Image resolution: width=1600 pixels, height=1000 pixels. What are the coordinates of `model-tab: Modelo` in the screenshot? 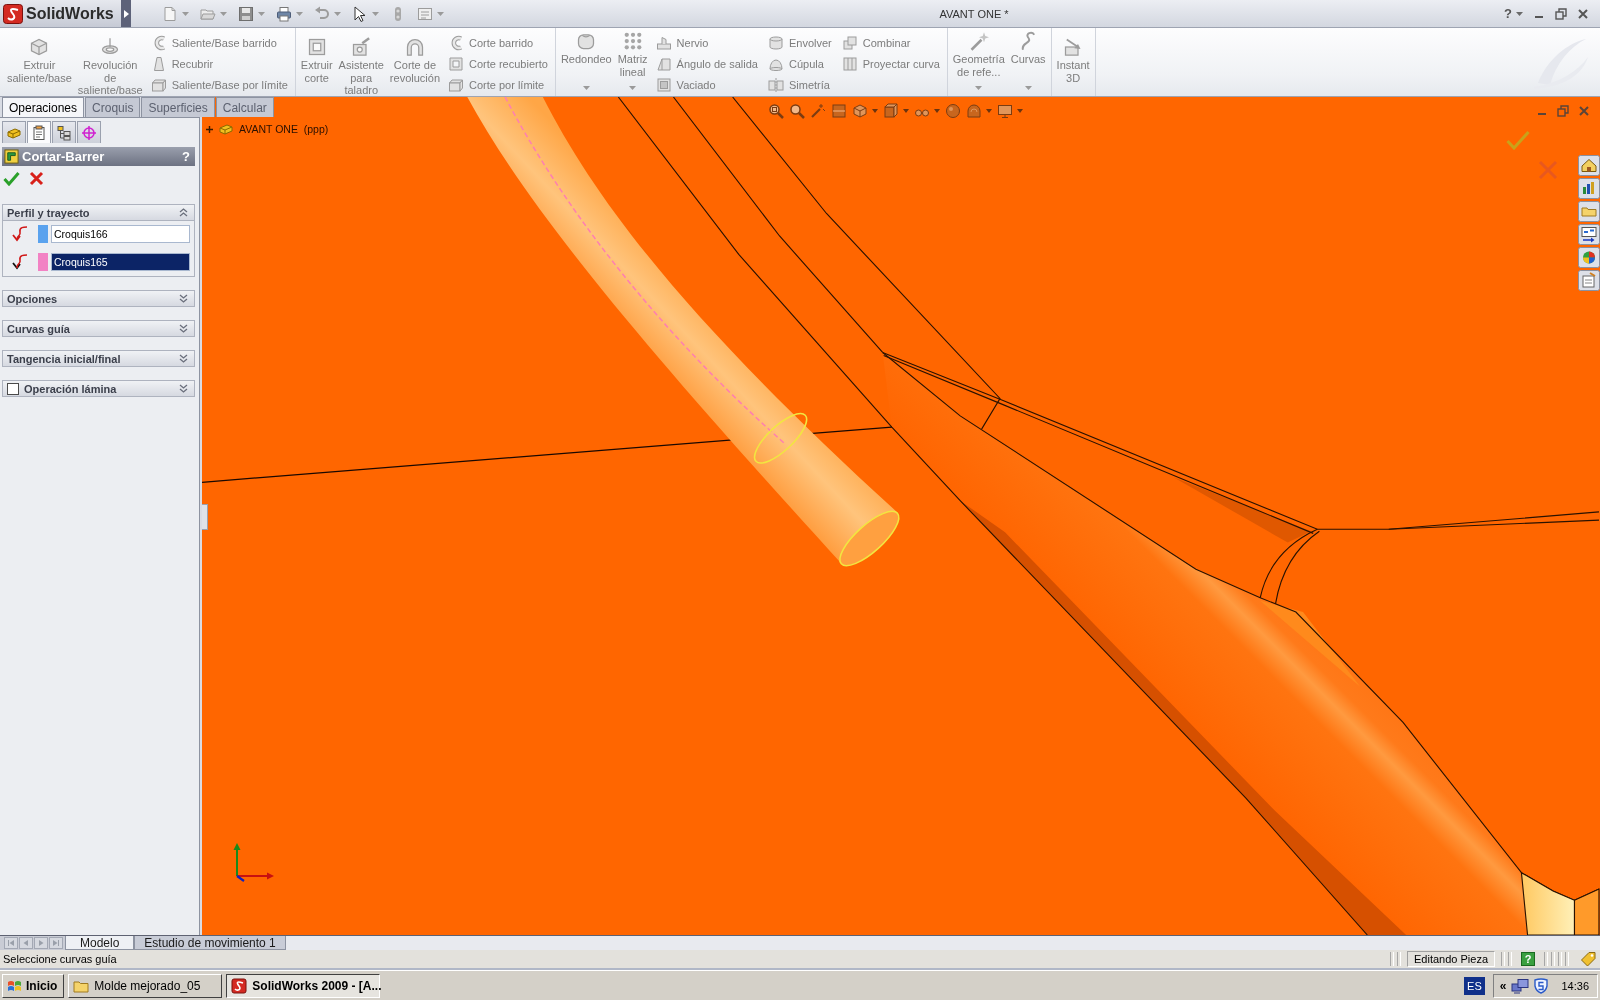 It's located at (100, 943).